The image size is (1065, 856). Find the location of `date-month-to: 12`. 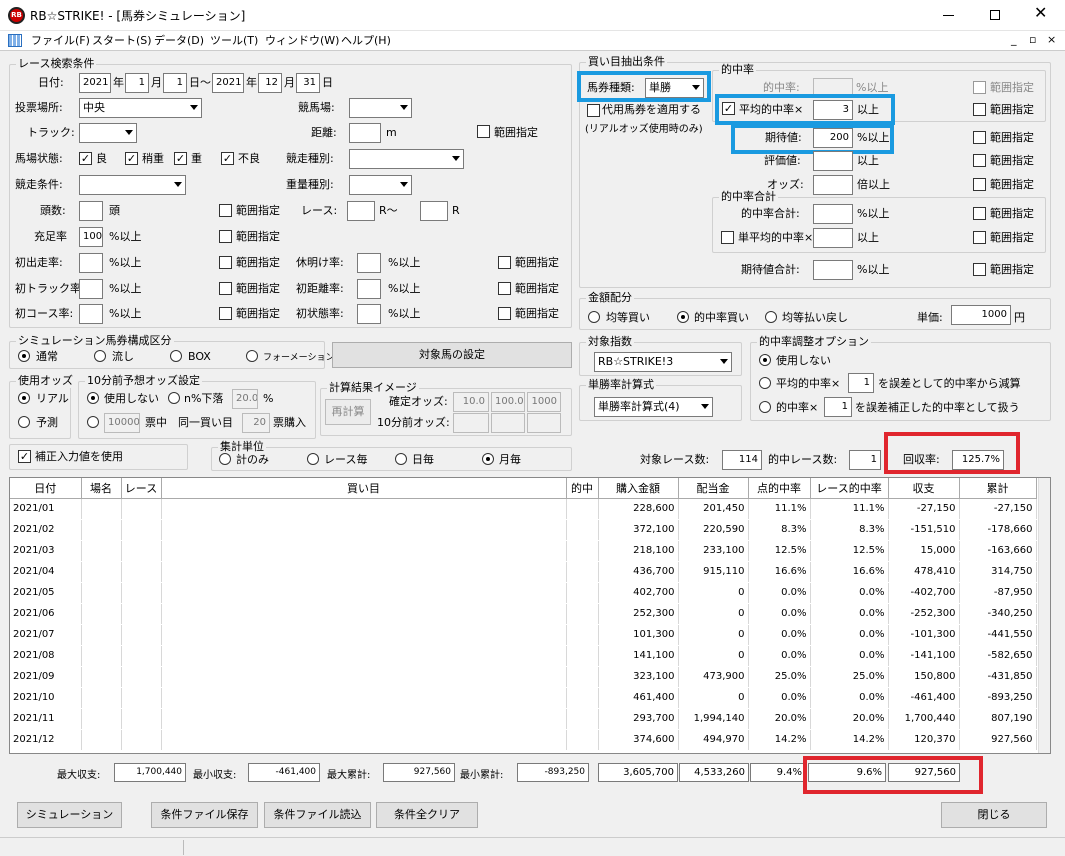

date-month-to: 12 is located at coordinates (270, 83).